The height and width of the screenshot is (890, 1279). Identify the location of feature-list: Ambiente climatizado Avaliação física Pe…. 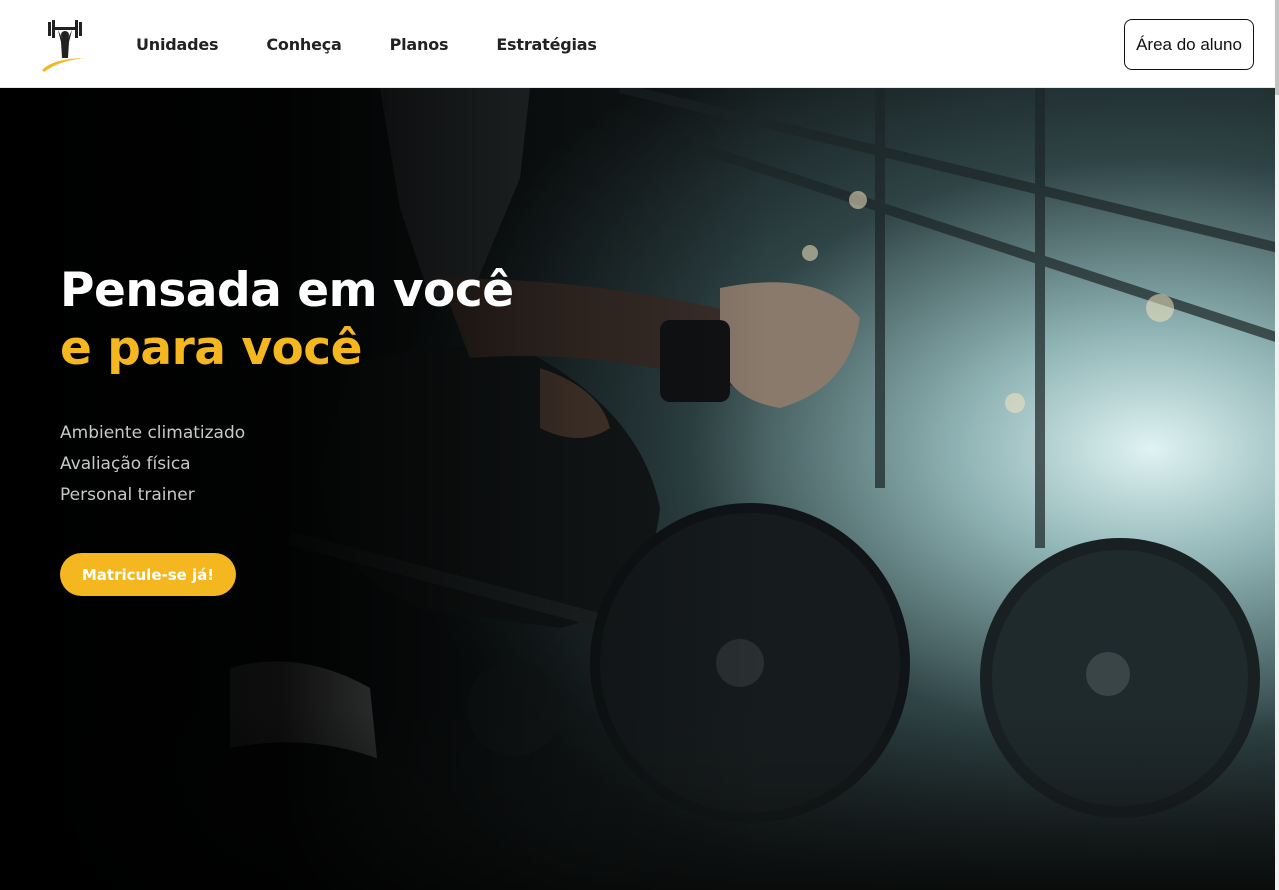
(287, 464).